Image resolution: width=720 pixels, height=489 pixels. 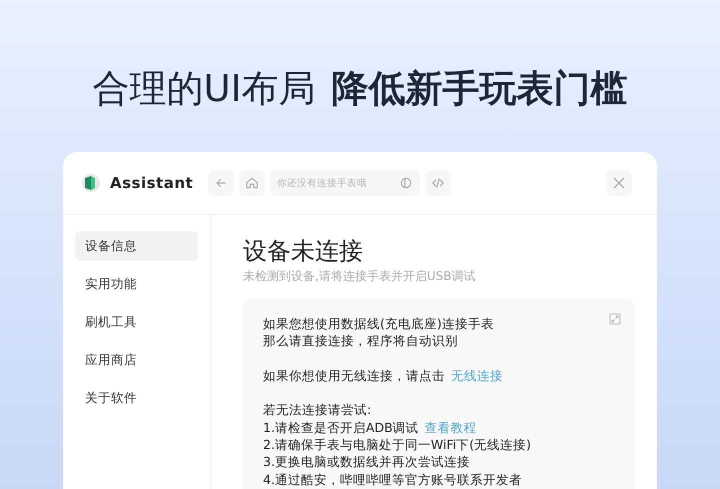 What do you see at coordinates (136, 284) in the screenshot?
I see `sidebar-item: 实用功能` at bounding box center [136, 284].